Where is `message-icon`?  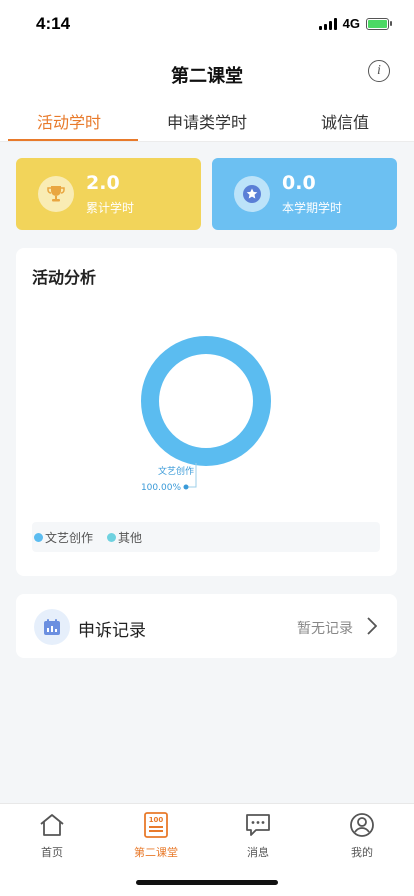
message-icon is located at coordinates (258, 825).